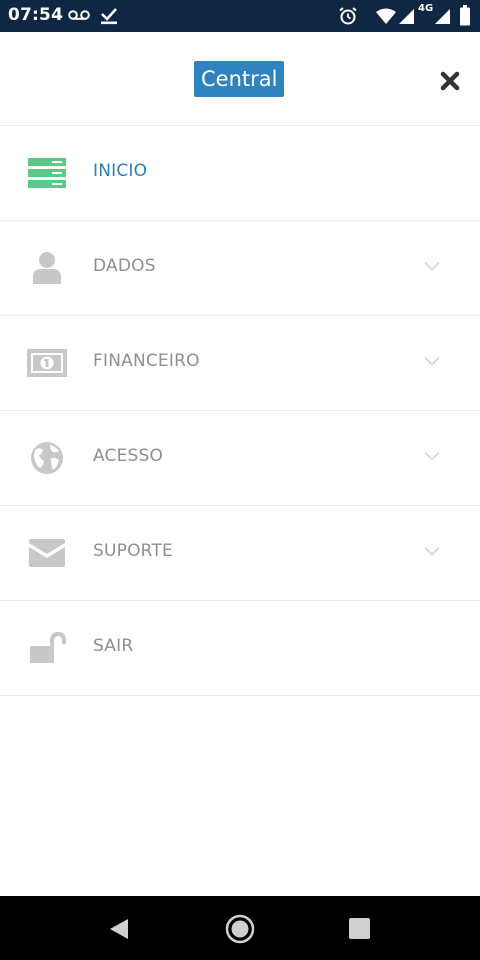 Image resolution: width=480 pixels, height=960 pixels. Describe the element at coordinates (240, 173) in the screenshot. I see `menu-item-inicio: INICIO` at that location.